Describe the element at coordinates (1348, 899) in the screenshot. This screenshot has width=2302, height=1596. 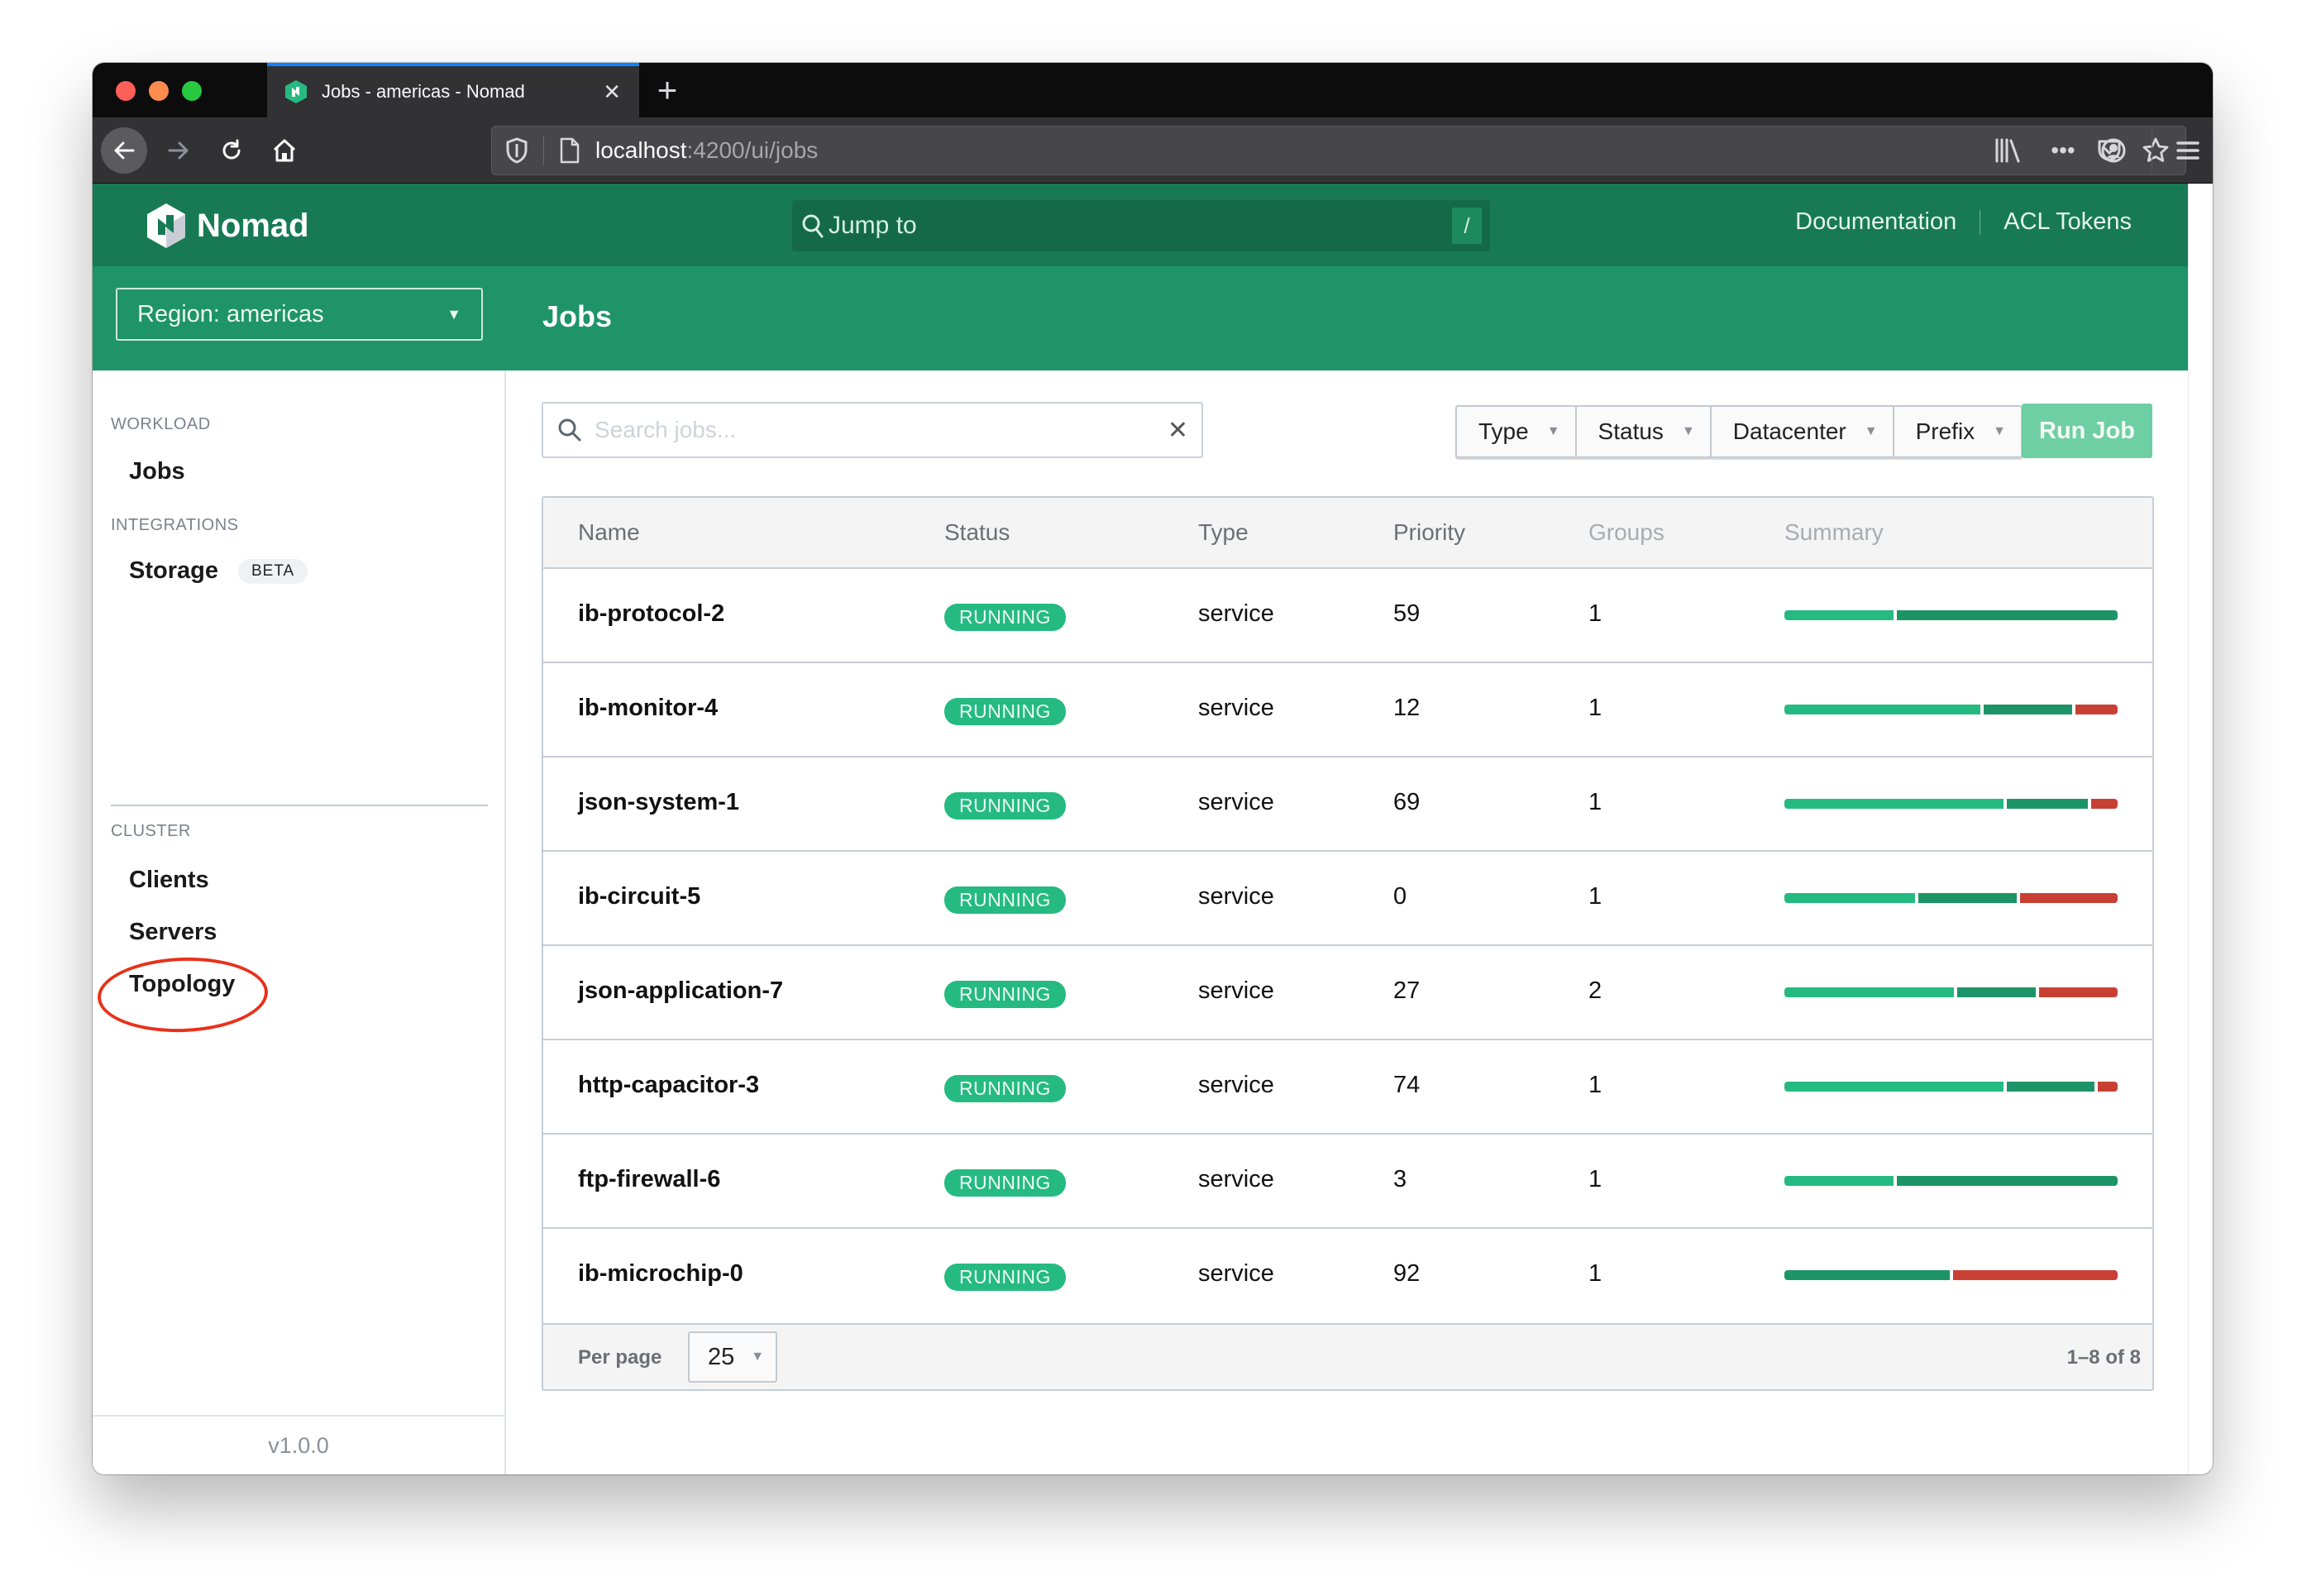
I see `table-row: ib-circuit-5 service 0 1 RUNNING` at that location.